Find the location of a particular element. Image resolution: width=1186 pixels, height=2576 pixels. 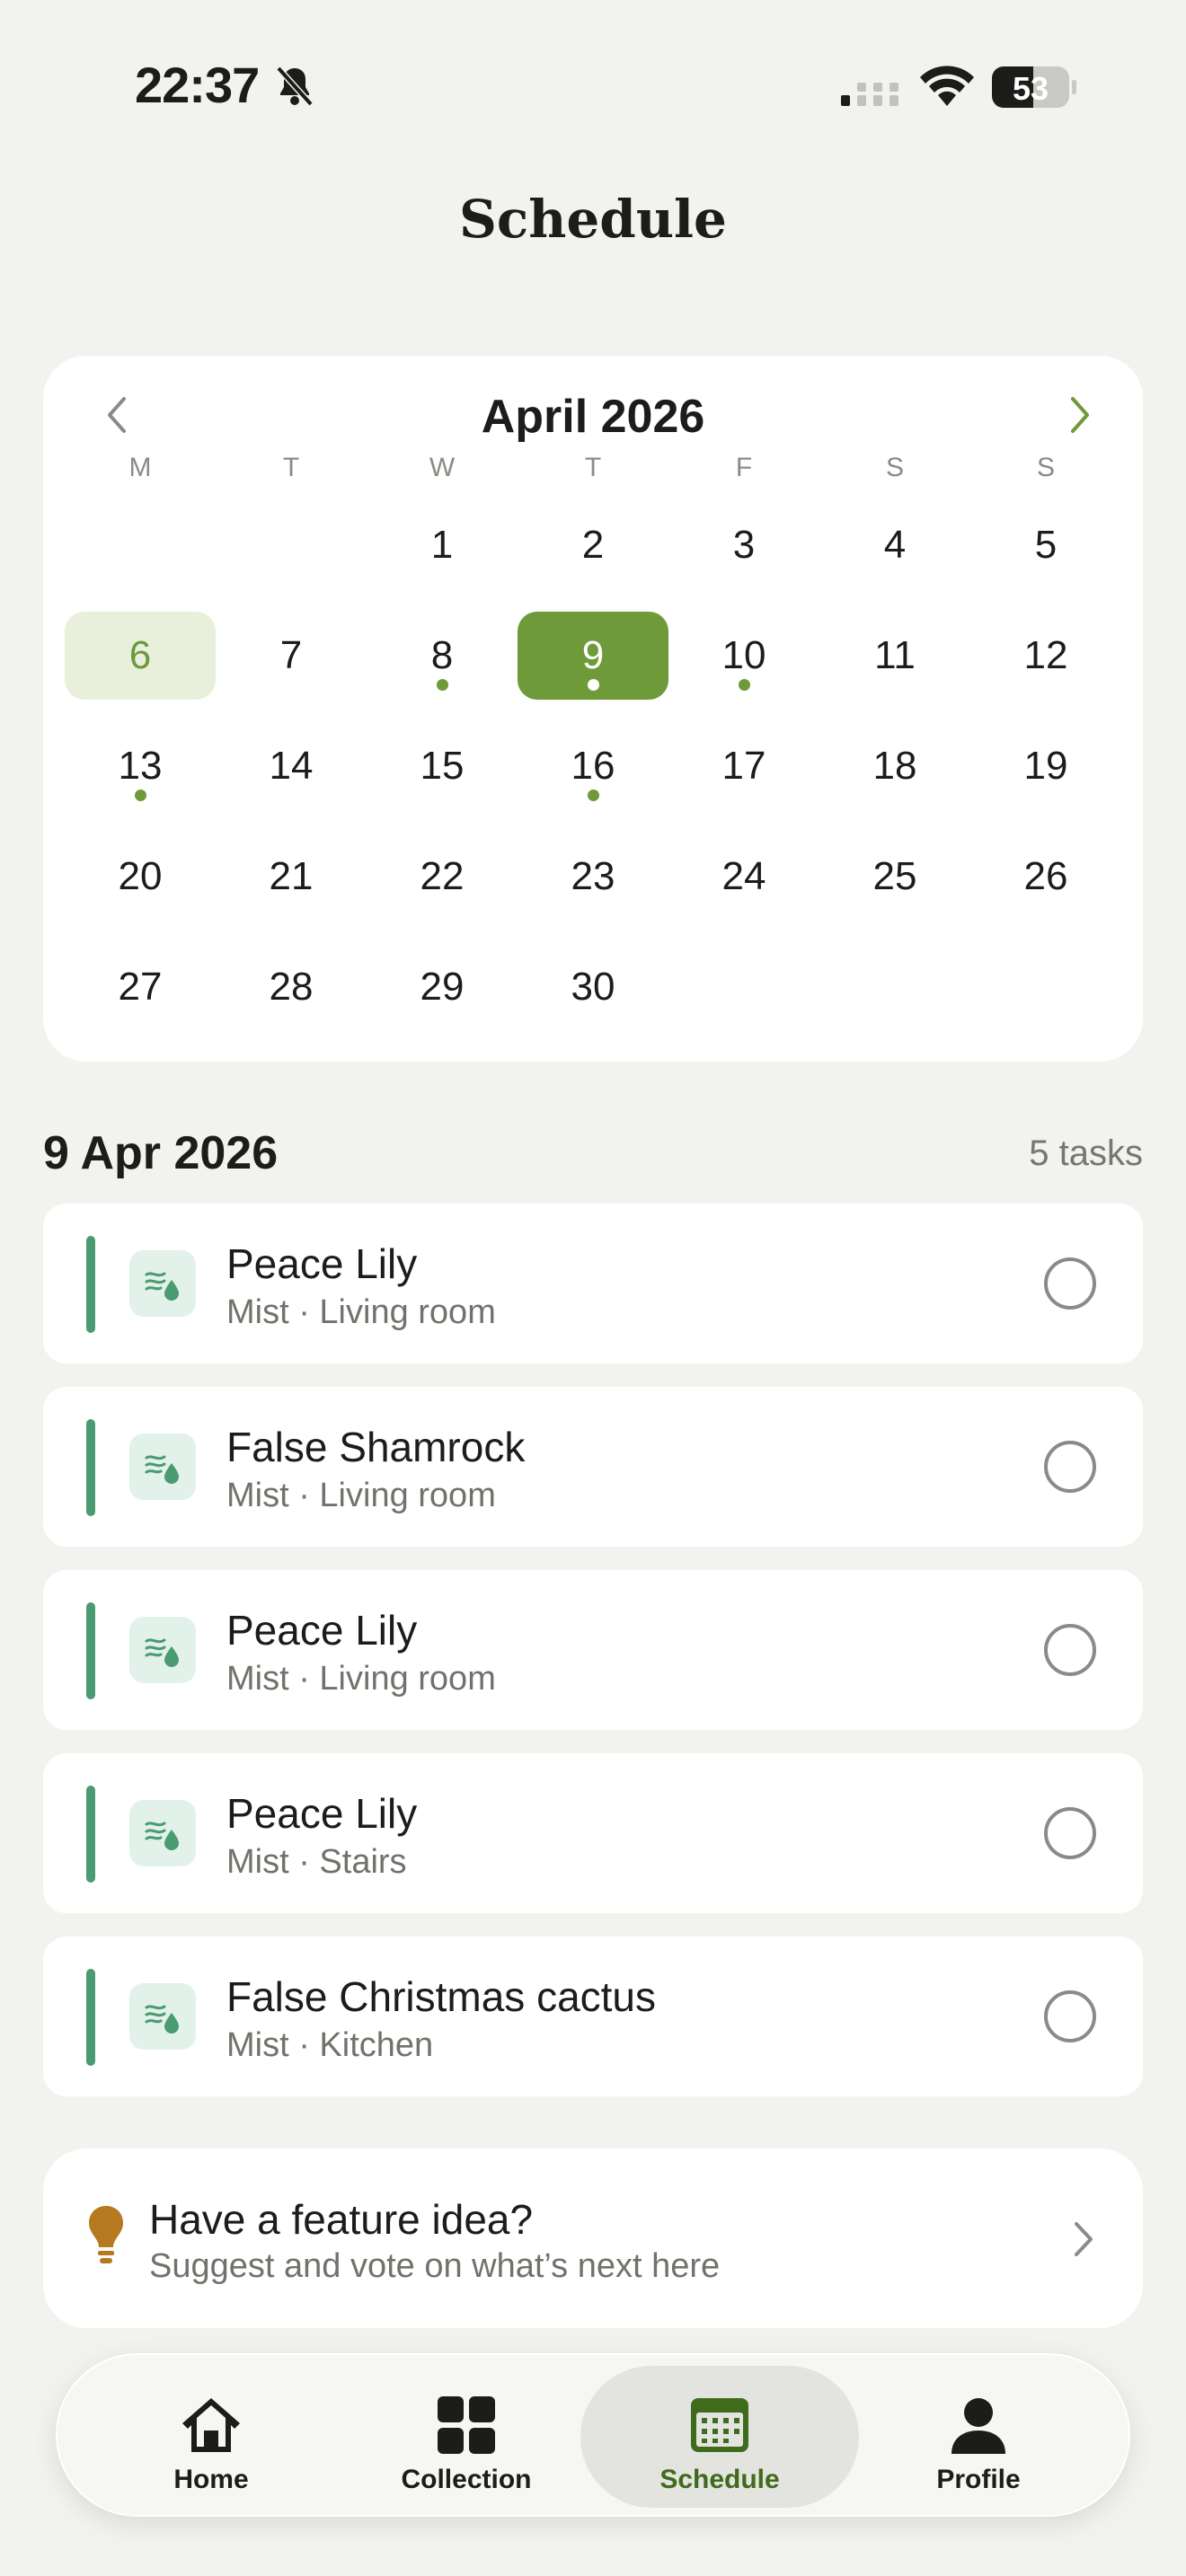

day-label: 28 is located at coordinates (291, 987).